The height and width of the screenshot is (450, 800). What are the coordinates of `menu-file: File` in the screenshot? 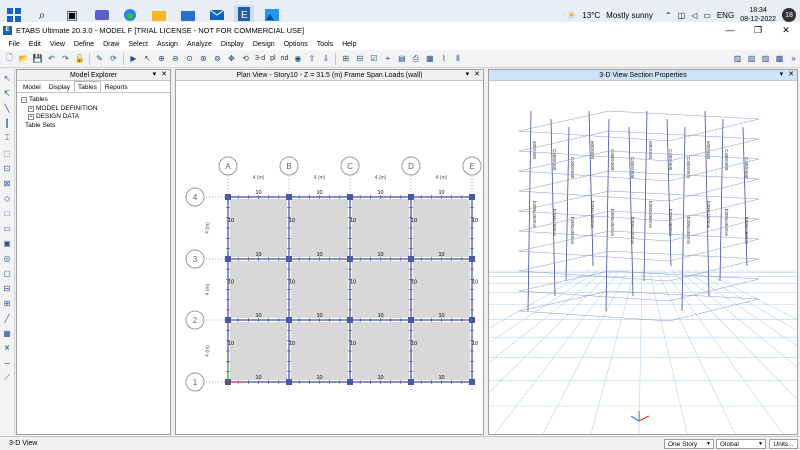 It's located at (14, 44).